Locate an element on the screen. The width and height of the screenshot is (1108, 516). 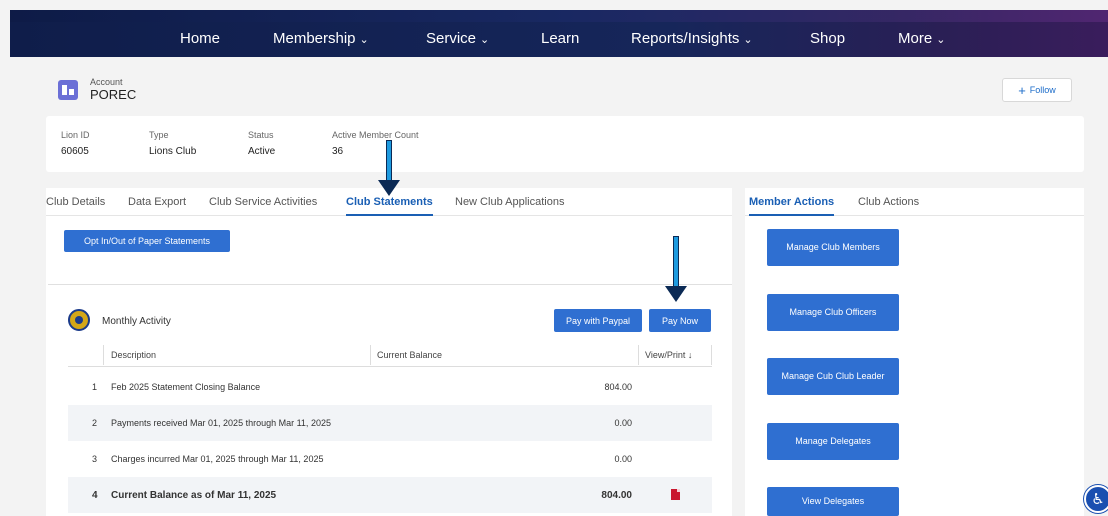
follow-button: + Follow is located at coordinates (1037, 90).